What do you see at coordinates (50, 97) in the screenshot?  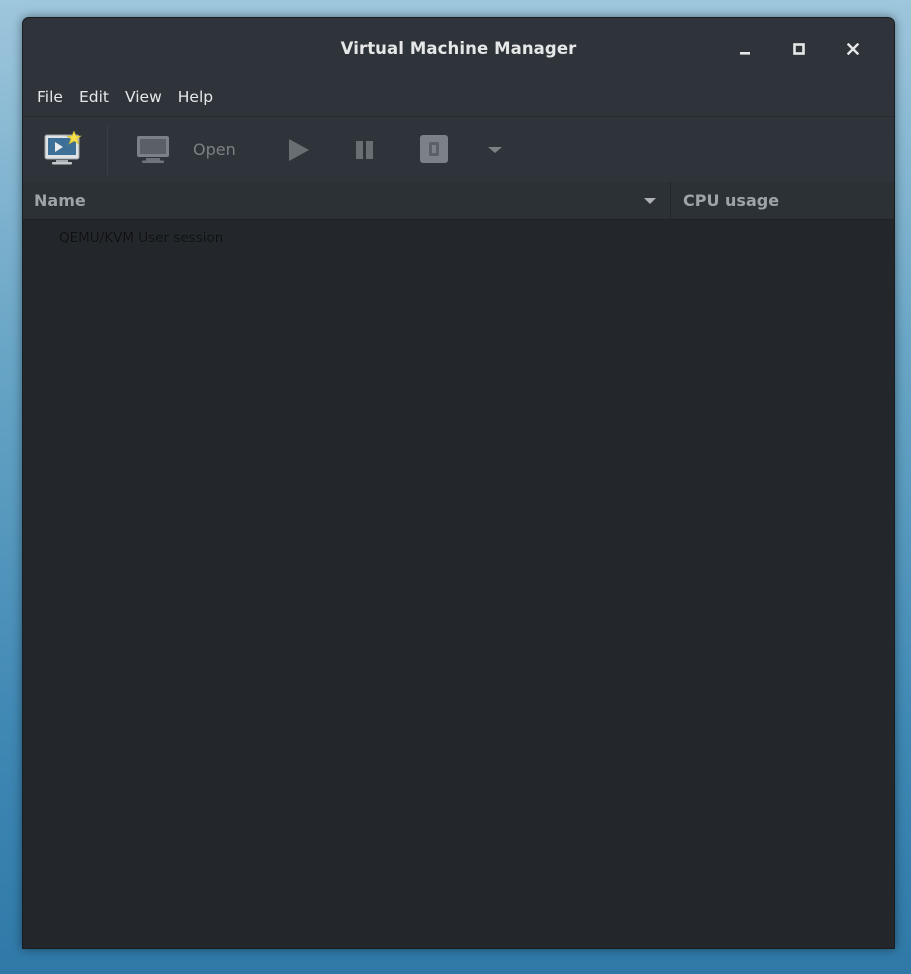 I see `menu-file: File` at bounding box center [50, 97].